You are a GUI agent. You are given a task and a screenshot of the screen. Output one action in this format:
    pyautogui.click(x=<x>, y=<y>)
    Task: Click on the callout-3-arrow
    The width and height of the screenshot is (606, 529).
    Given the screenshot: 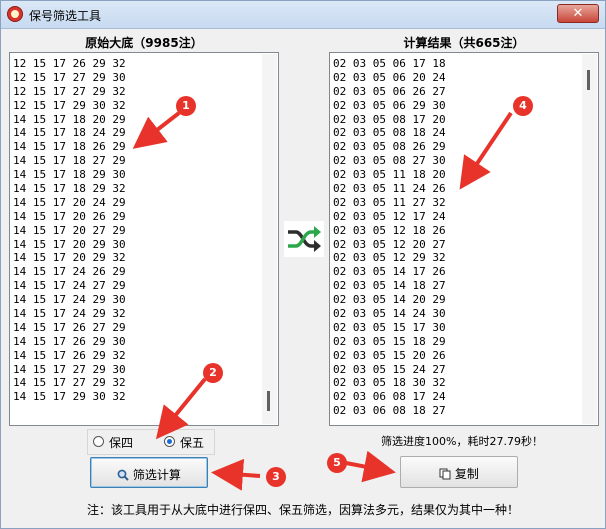 What is the action you would take?
    pyautogui.click(x=236, y=474)
    